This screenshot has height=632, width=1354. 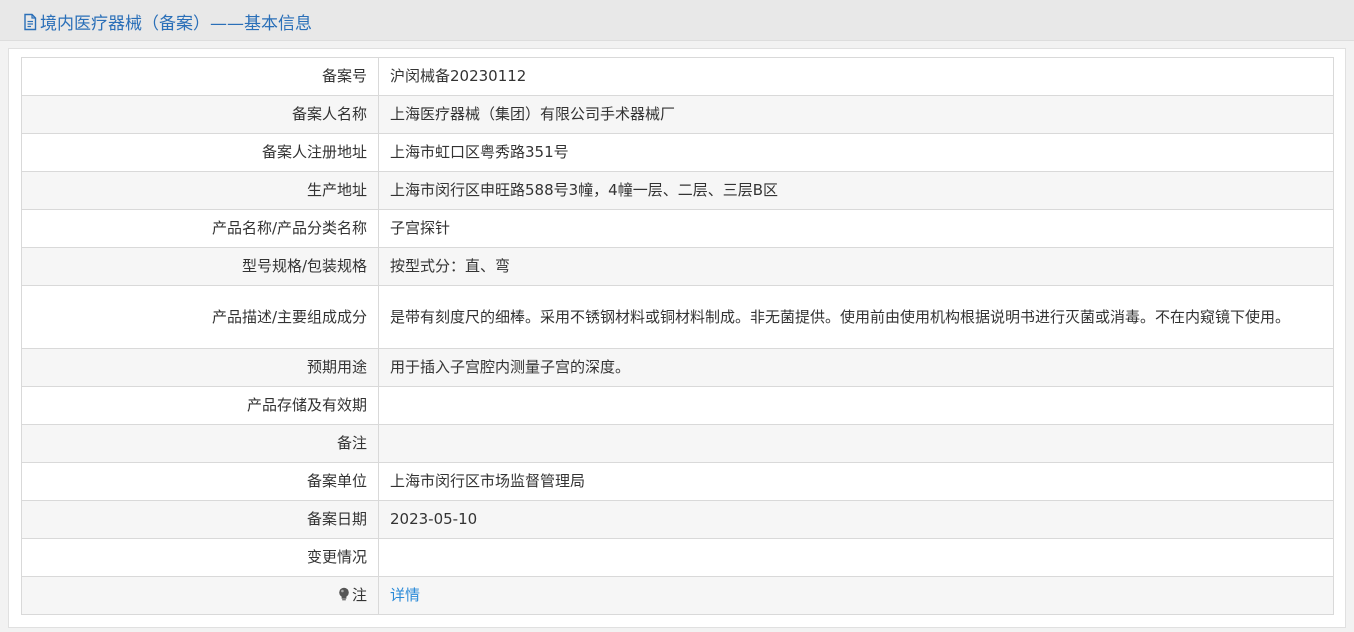 I want to click on row-value: 沪闵械备20230112, so click(x=856, y=76).